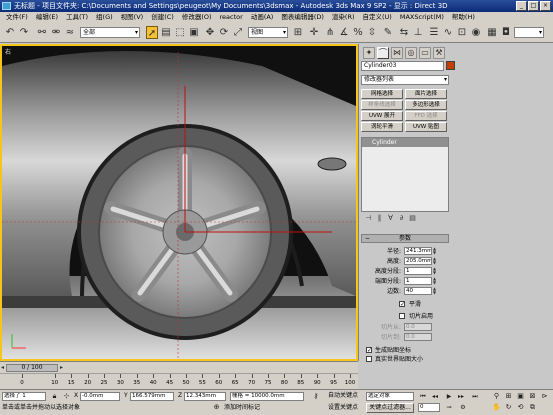 The width and height of the screenshot is (553, 415). What do you see at coordinates (405, 142) in the screenshot?
I see `stack-item-cylinder: Cylinder` at bounding box center [405, 142].